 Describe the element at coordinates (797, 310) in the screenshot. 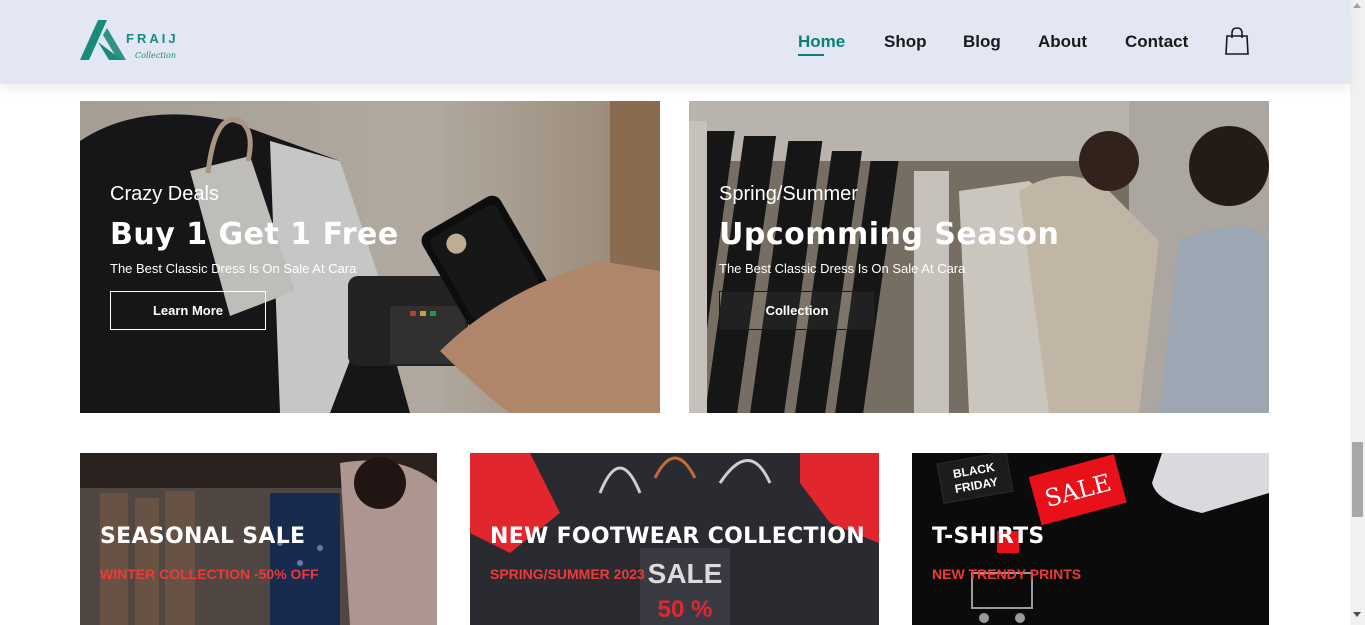

I see `collection-button: Collection` at that location.